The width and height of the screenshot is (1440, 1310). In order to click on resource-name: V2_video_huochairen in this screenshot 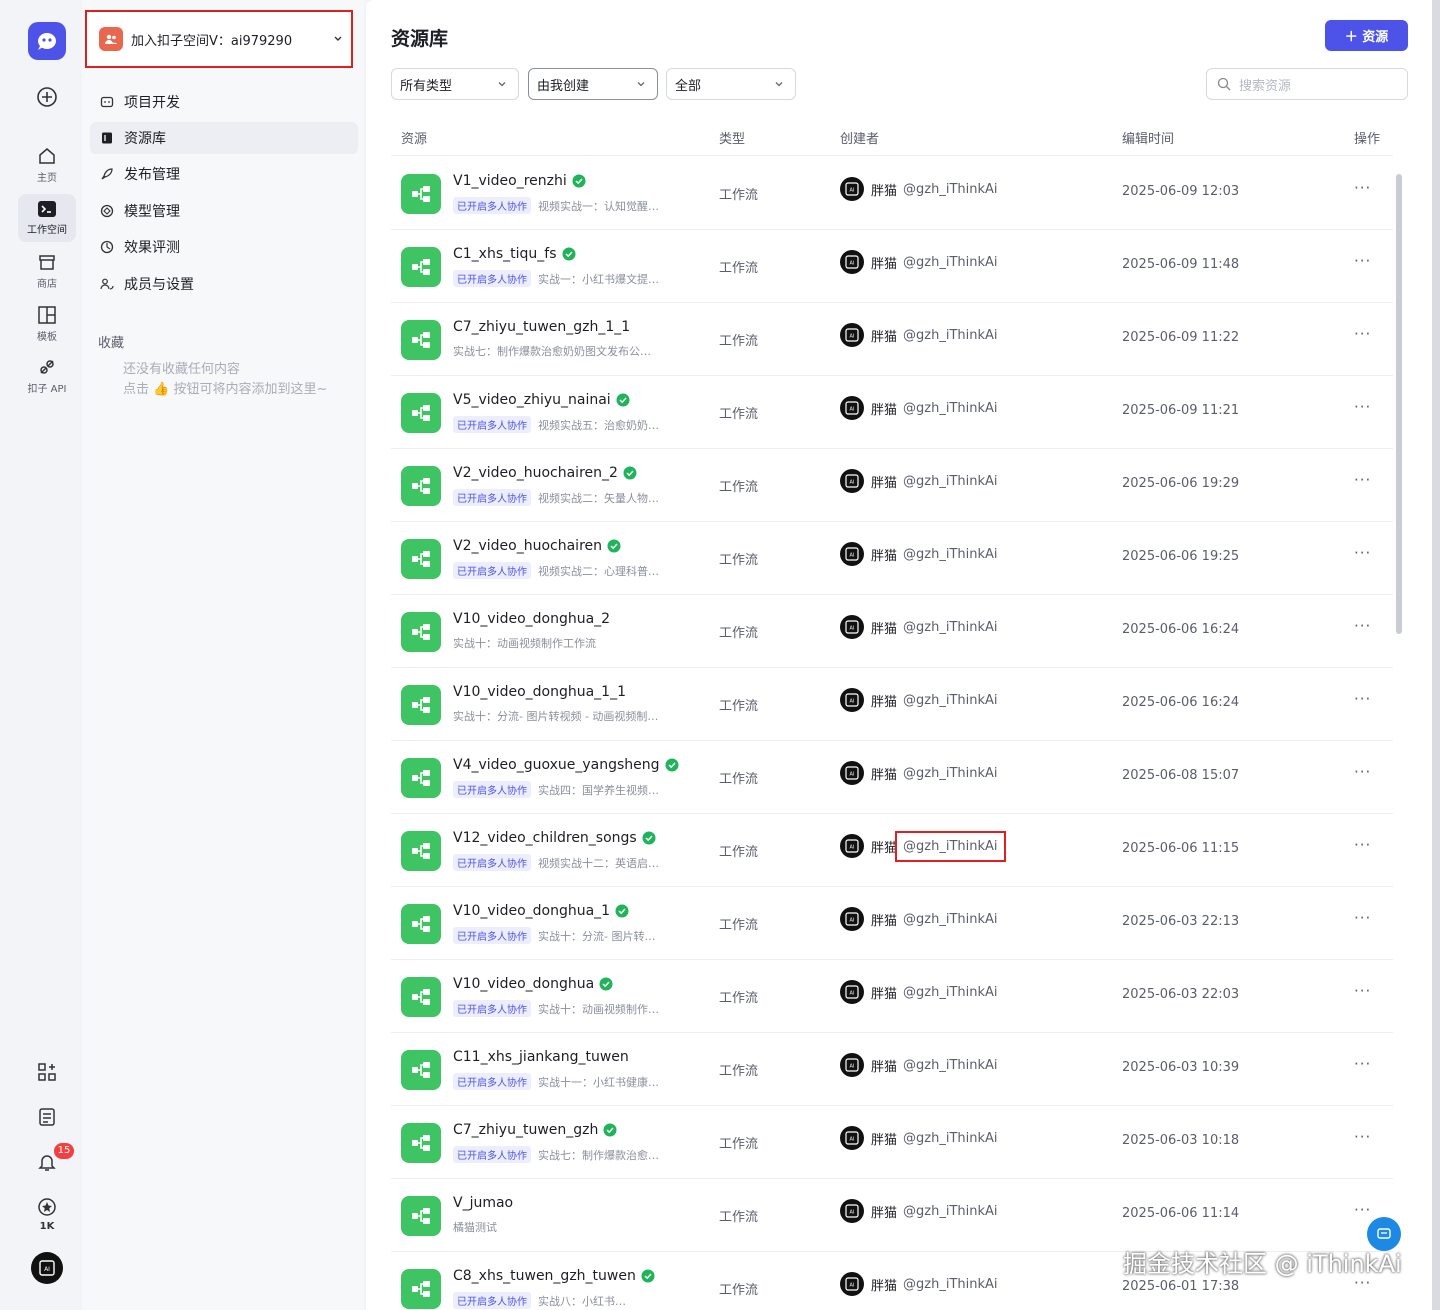, I will do `click(537, 546)`.